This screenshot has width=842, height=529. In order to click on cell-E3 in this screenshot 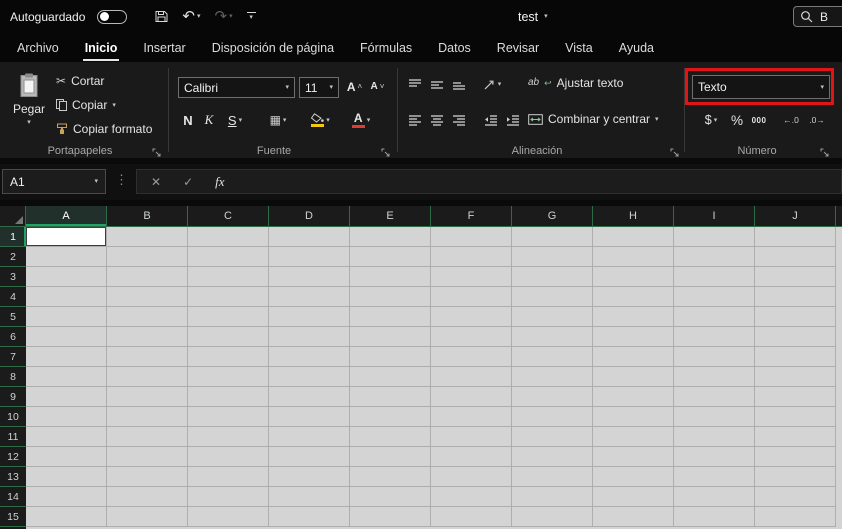, I will do `click(390, 277)`.